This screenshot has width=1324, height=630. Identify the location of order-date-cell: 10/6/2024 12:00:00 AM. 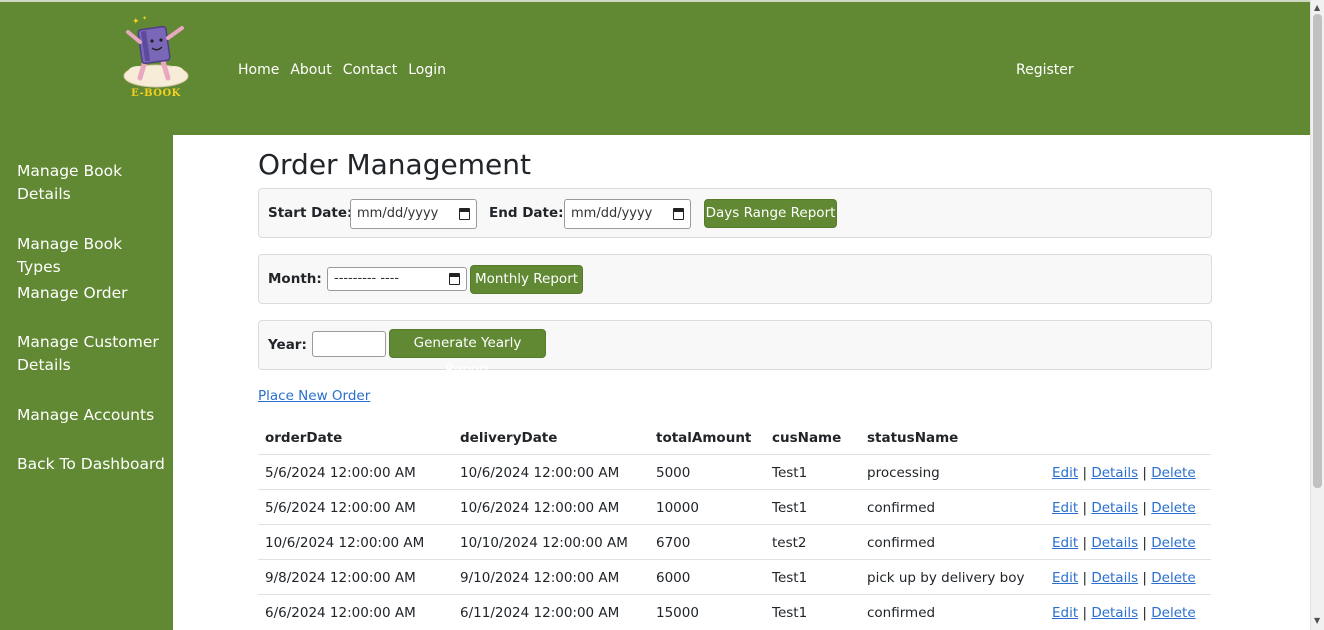
(345, 543).